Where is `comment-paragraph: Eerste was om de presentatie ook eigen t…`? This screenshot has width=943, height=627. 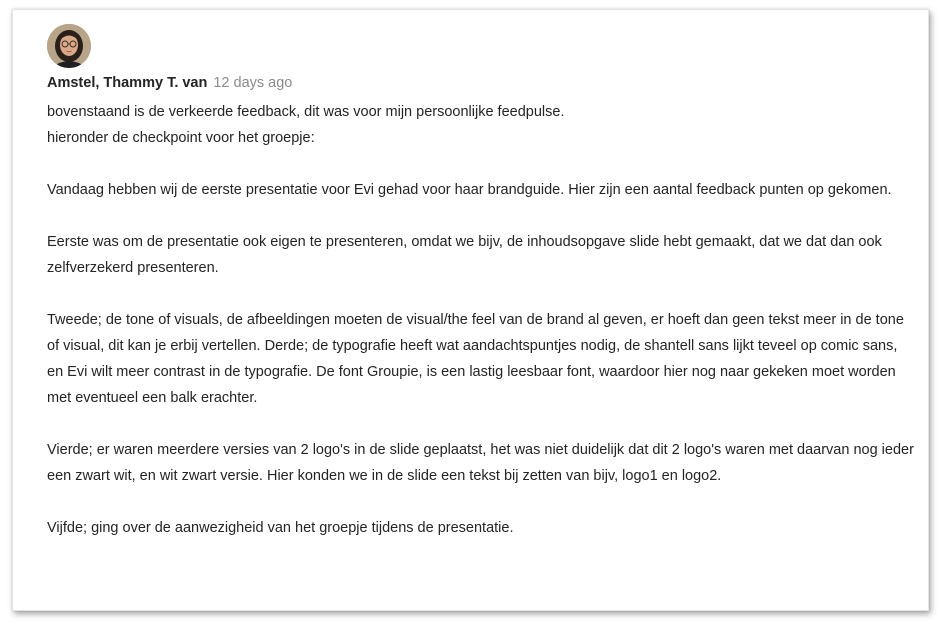 comment-paragraph: Eerste was om de presentatie ook eigen t… is located at coordinates (464, 255).